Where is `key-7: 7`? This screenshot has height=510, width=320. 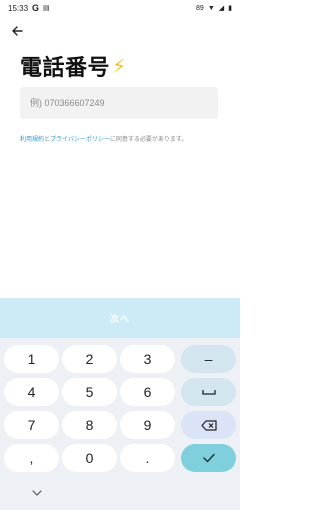 key-7: 7 is located at coordinates (31, 425).